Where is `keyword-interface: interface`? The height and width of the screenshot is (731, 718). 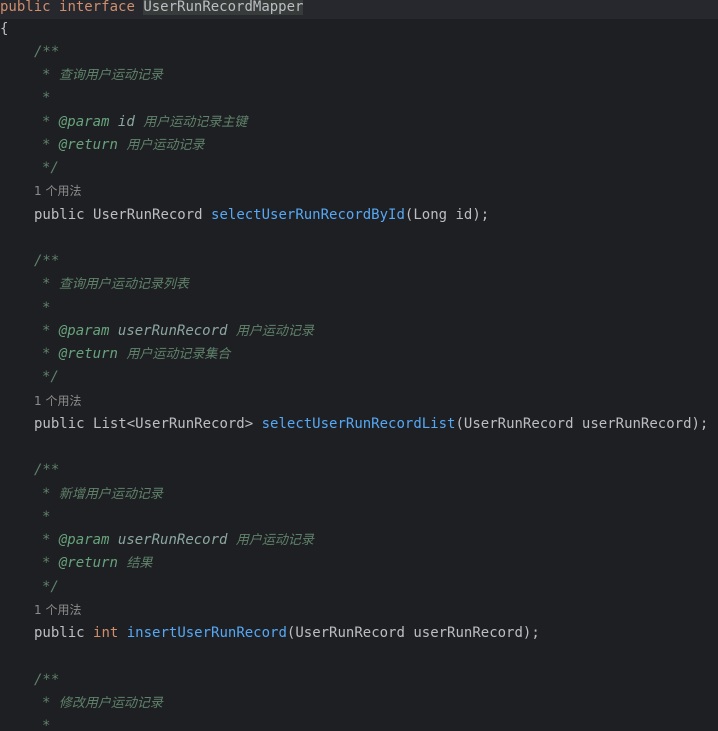 keyword-interface: interface is located at coordinates (97, 7).